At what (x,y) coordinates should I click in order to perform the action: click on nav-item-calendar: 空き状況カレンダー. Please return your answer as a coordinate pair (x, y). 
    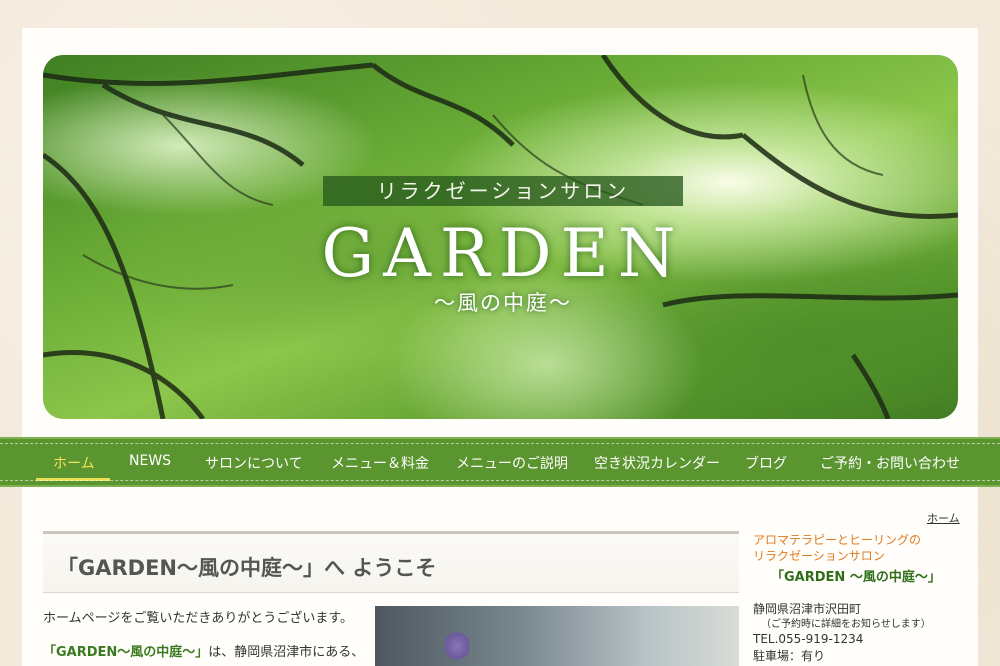
    Looking at the image, I should click on (657, 463).